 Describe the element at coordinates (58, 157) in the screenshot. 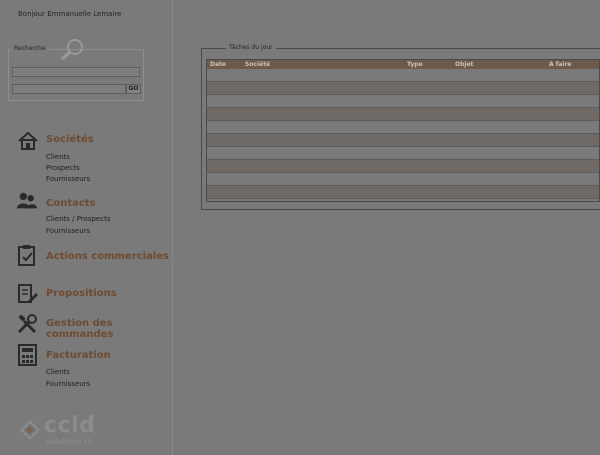

I see `nav-societes-clients: Clients` at that location.